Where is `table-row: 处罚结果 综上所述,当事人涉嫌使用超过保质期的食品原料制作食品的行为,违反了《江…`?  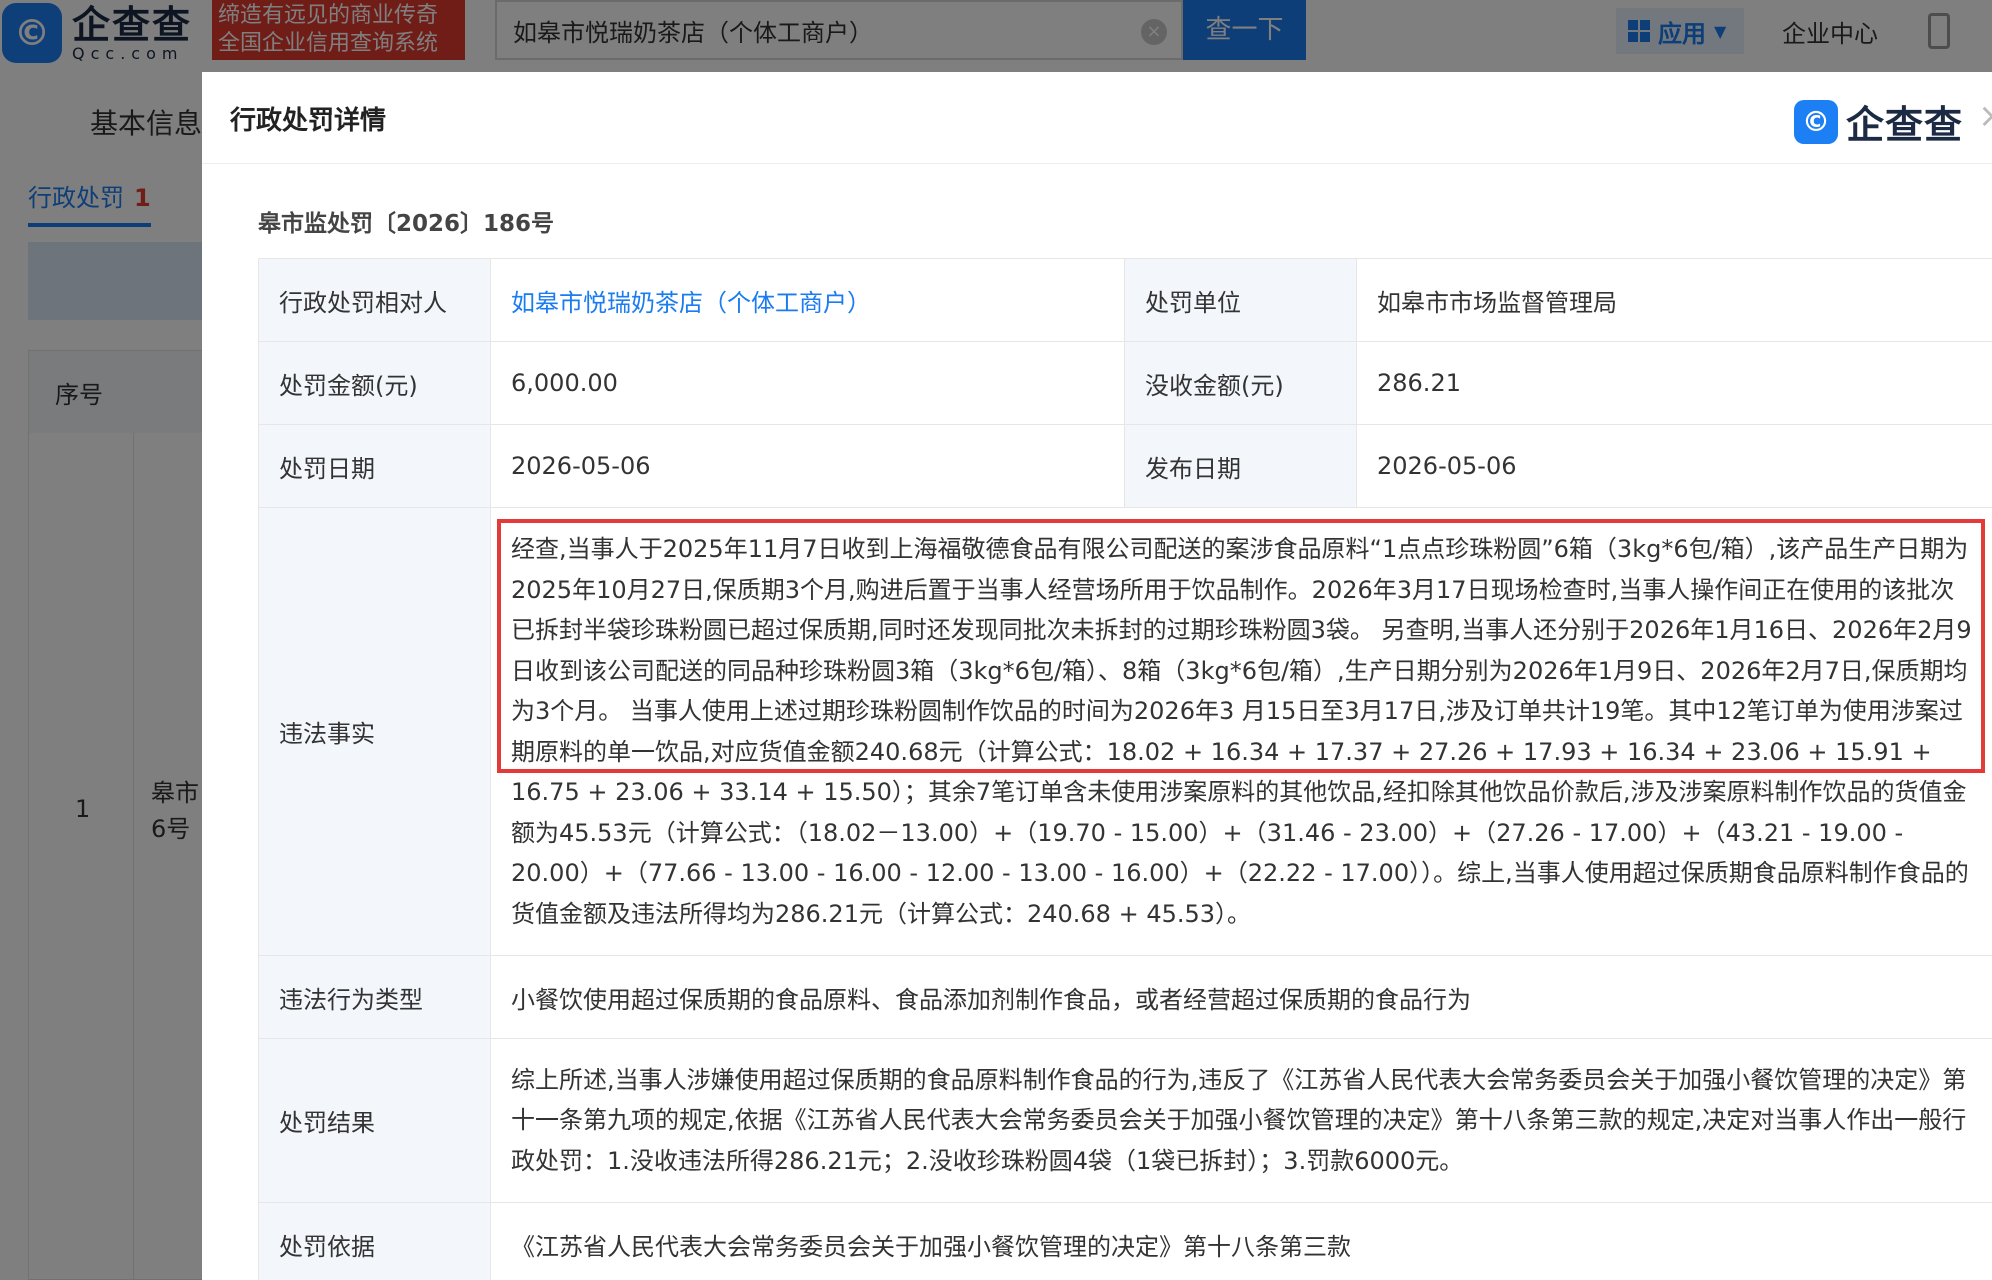 table-row: 处罚结果 综上所述,当事人涉嫌使用超过保质期的食品原料制作食品的行为,违反了《江… is located at coordinates (1125, 1120).